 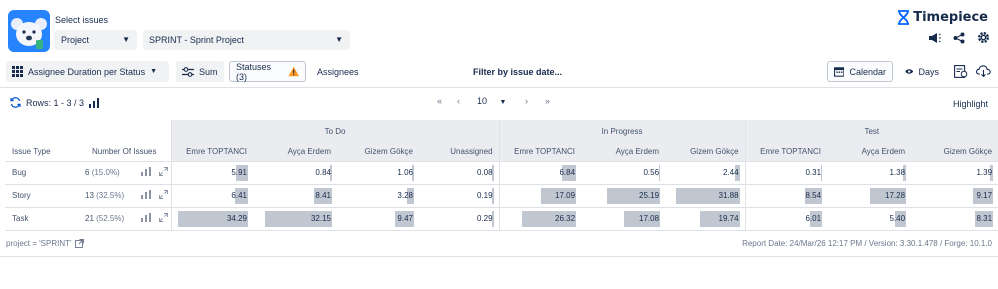 I want to click on highlight-toggle: Highlight, so click(x=970, y=104).